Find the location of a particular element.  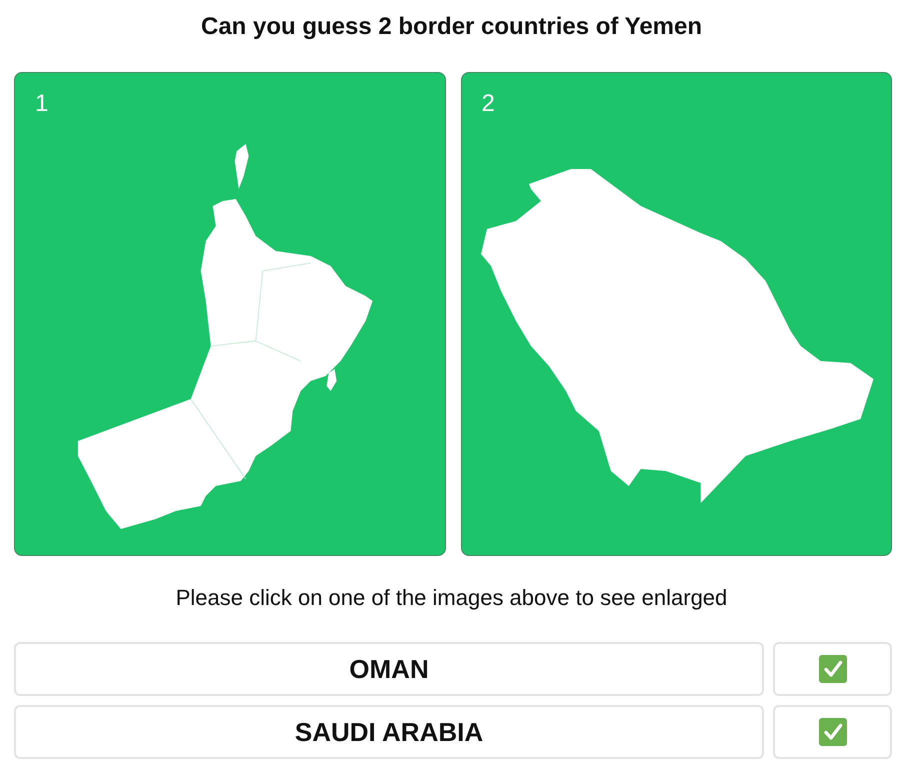

instruction-text: Please click on one of the images above to see enlarged is located at coordinates (452, 598).